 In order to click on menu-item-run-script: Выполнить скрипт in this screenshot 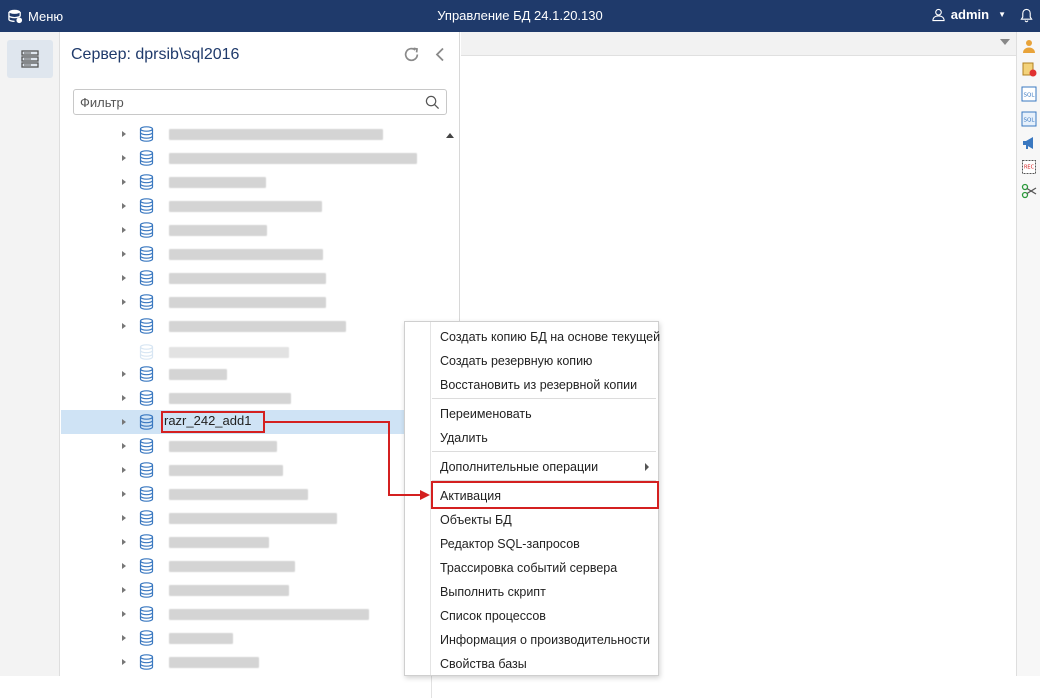, I will do `click(545, 592)`.